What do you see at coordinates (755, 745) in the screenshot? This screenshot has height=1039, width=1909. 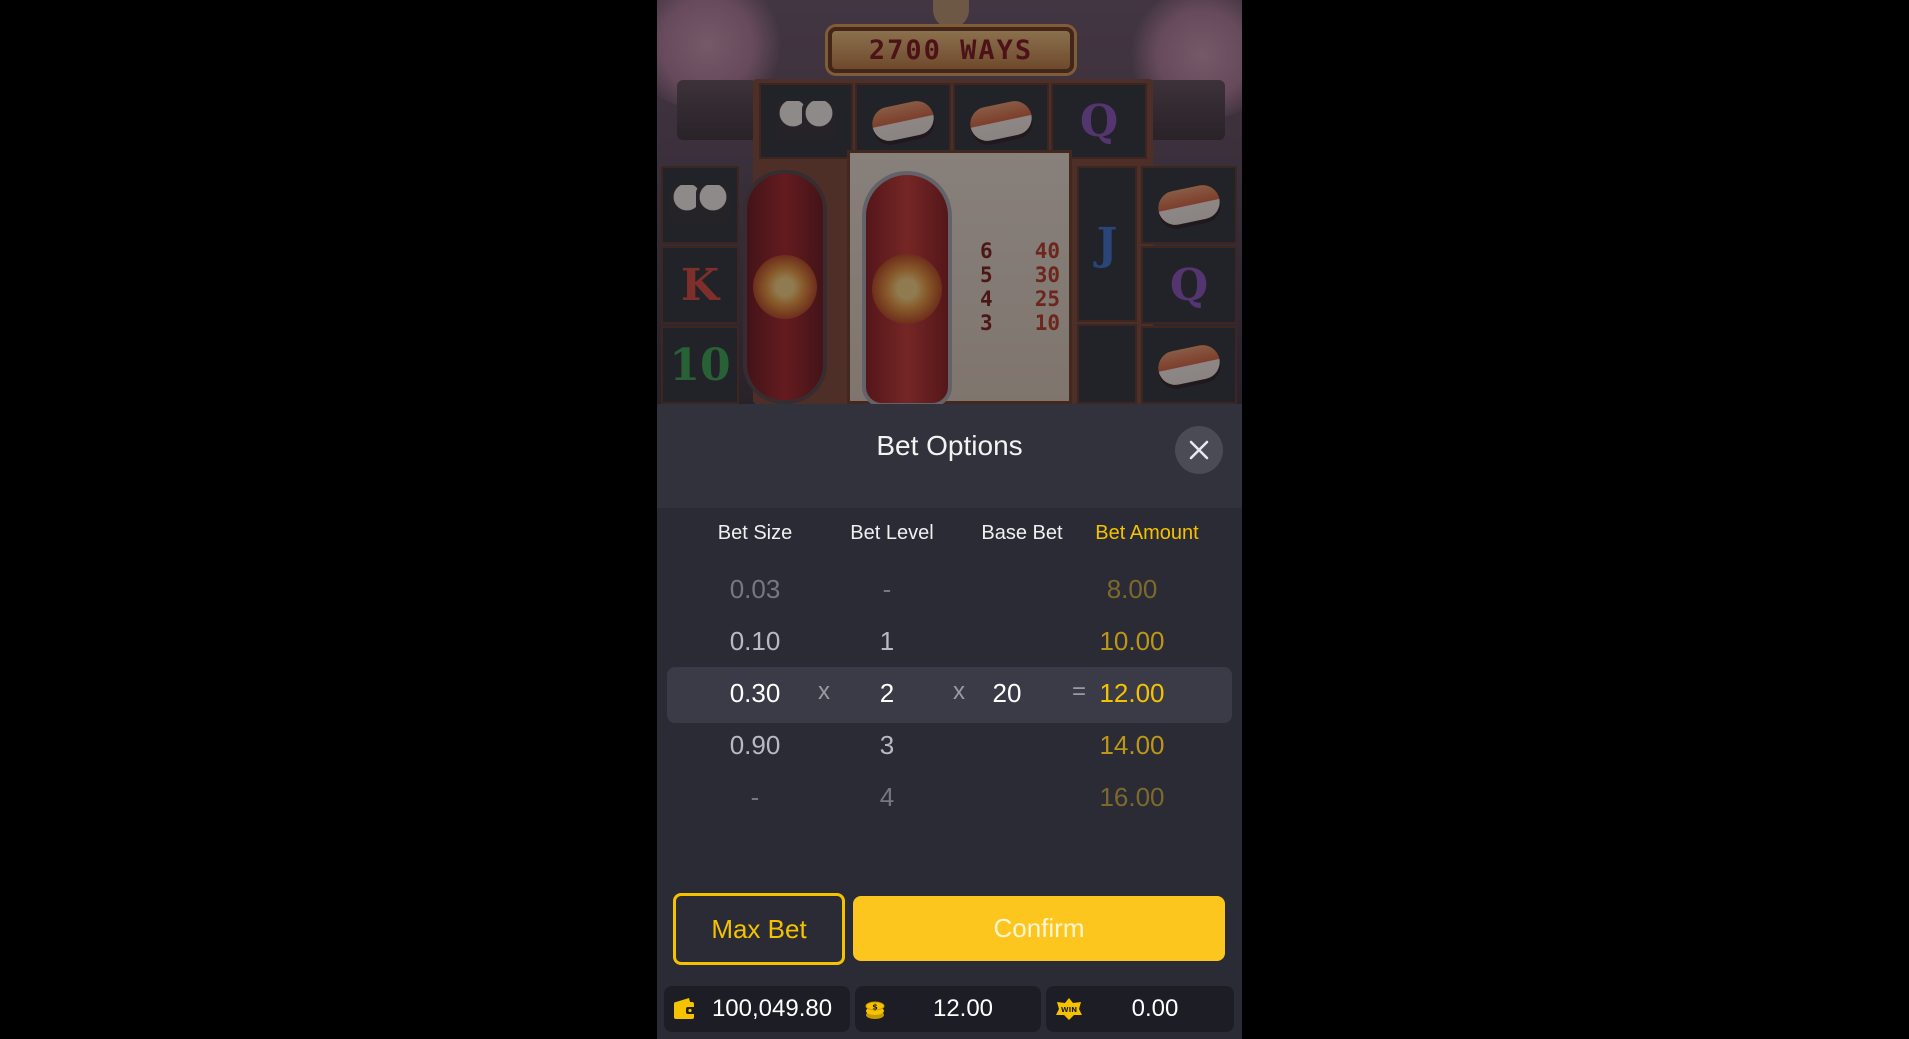 I see `bet-size-option: 0.90` at bounding box center [755, 745].